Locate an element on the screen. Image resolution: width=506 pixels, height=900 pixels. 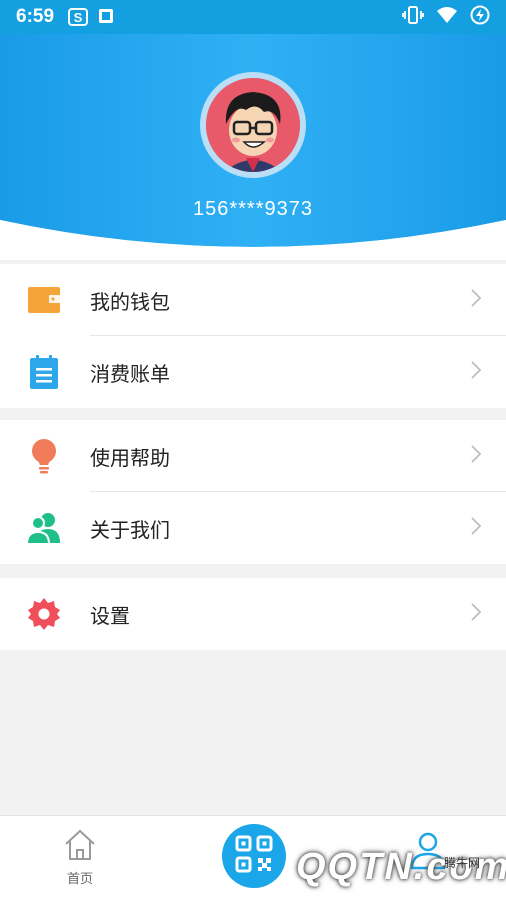
nav-home: 首页 is located at coordinates (80, 857).